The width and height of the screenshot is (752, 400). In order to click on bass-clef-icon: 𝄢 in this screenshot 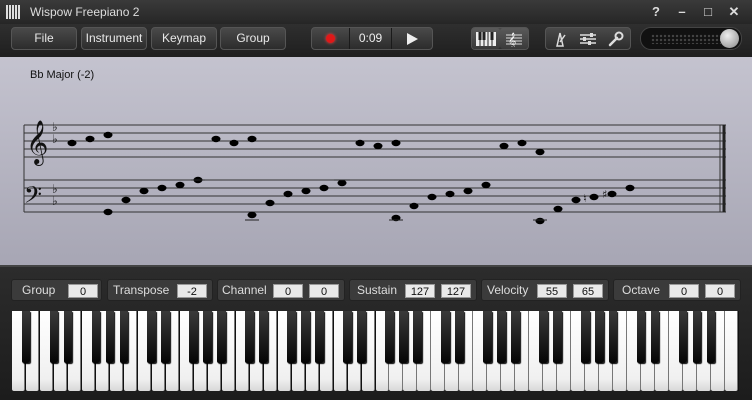, I will do `click(33, 197)`.